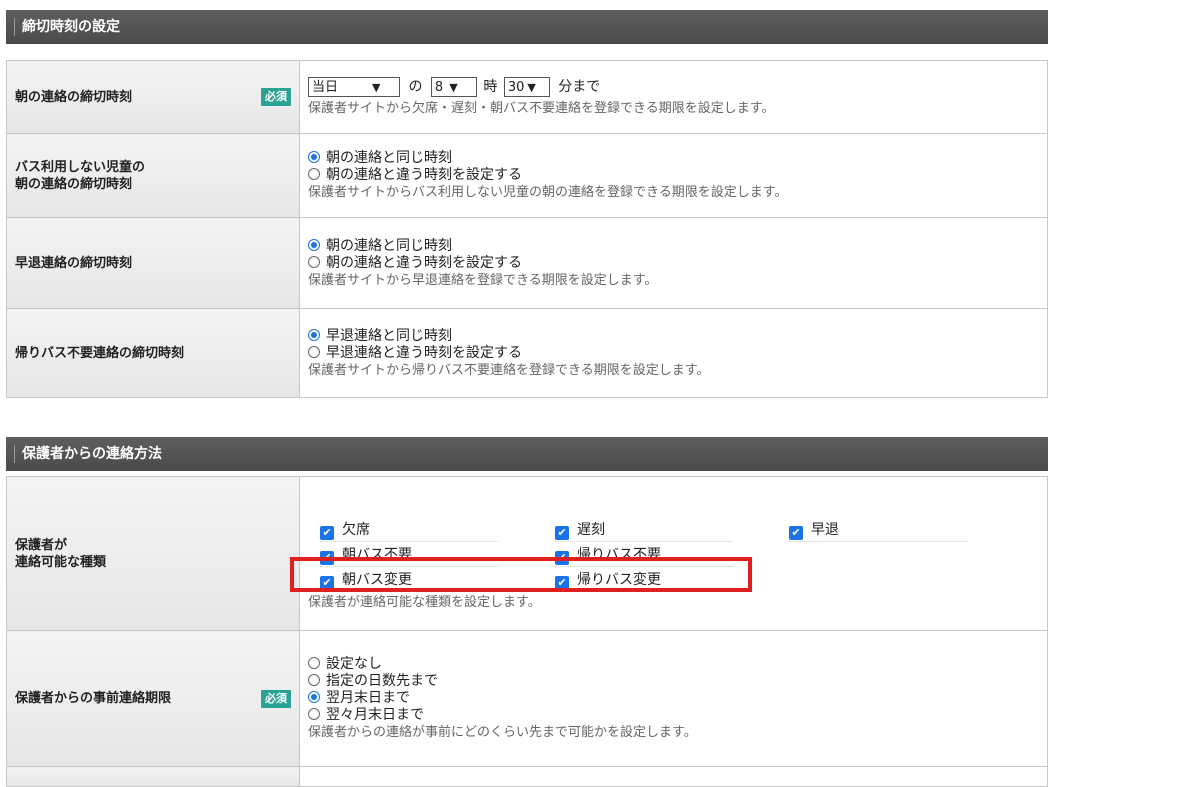  What do you see at coordinates (673, 664) in the screenshot?
I see `radio-option: 設定なし` at bounding box center [673, 664].